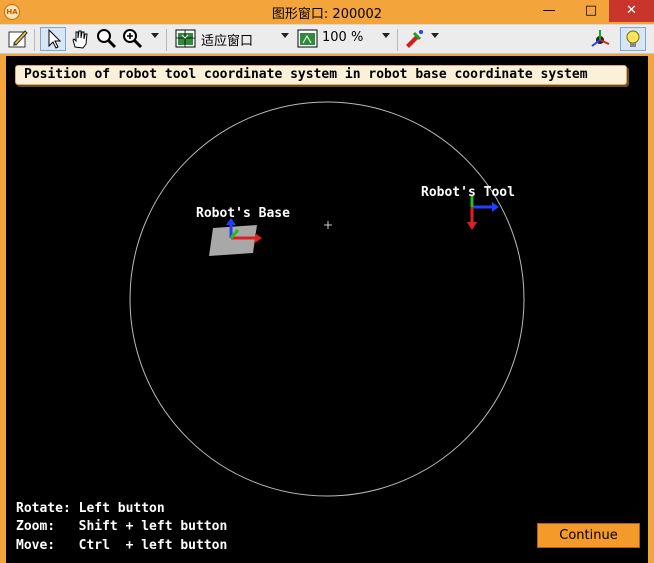  I want to click on center-crosshair, so click(328, 225).